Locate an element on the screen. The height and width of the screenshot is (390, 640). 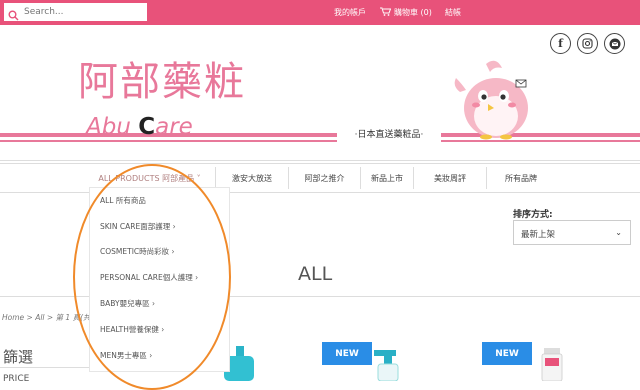
new-badge-2: NEW is located at coordinates (507, 353).